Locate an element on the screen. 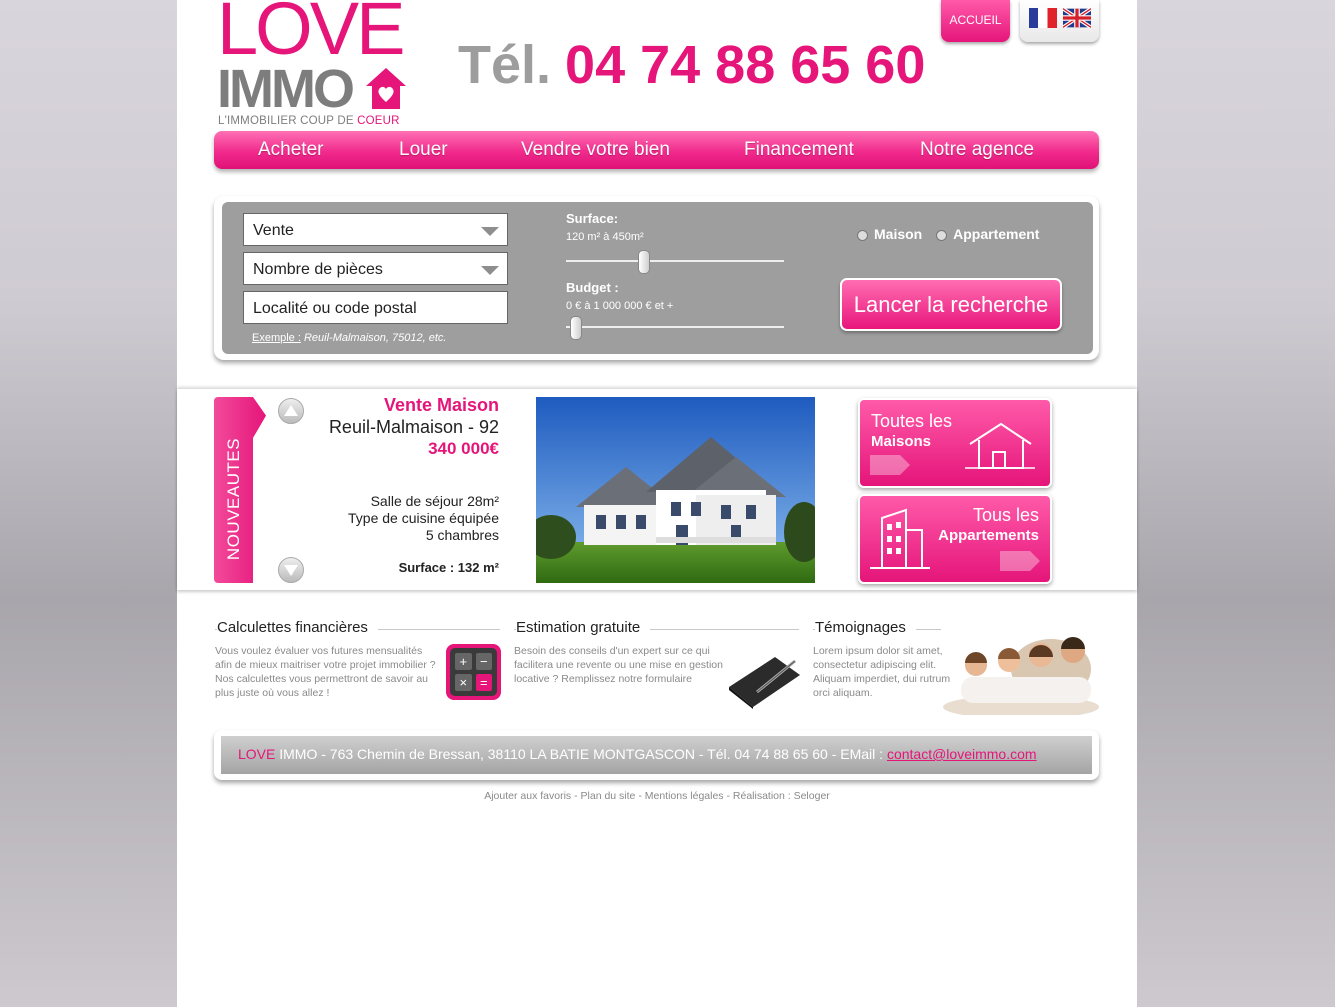 The image size is (1335, 1007). calculators-title: Calculettes financières is located at coordinates (297, 627).